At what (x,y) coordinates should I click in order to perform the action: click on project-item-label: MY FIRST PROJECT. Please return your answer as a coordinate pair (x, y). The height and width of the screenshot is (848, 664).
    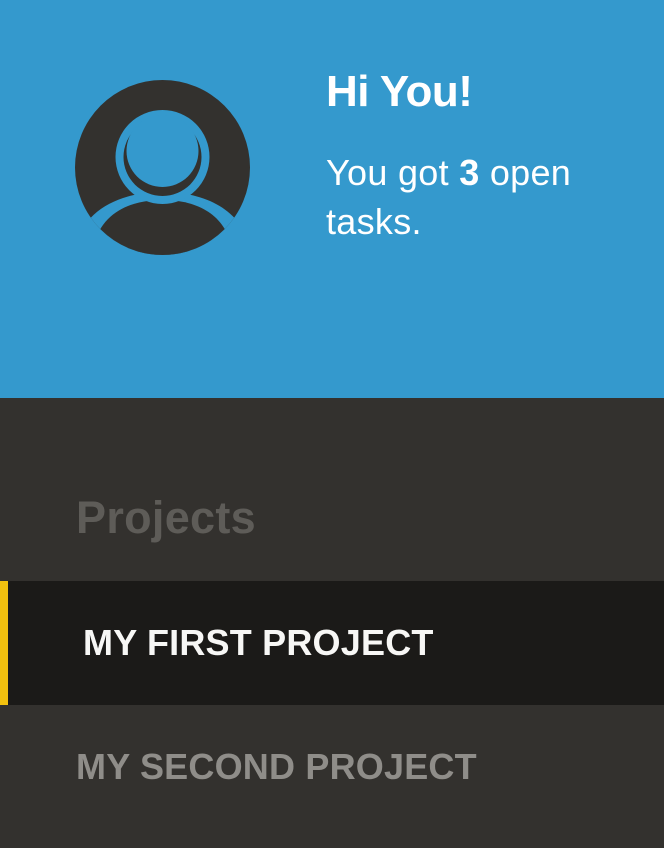
    Looking at the image, I should click on (258, 642).